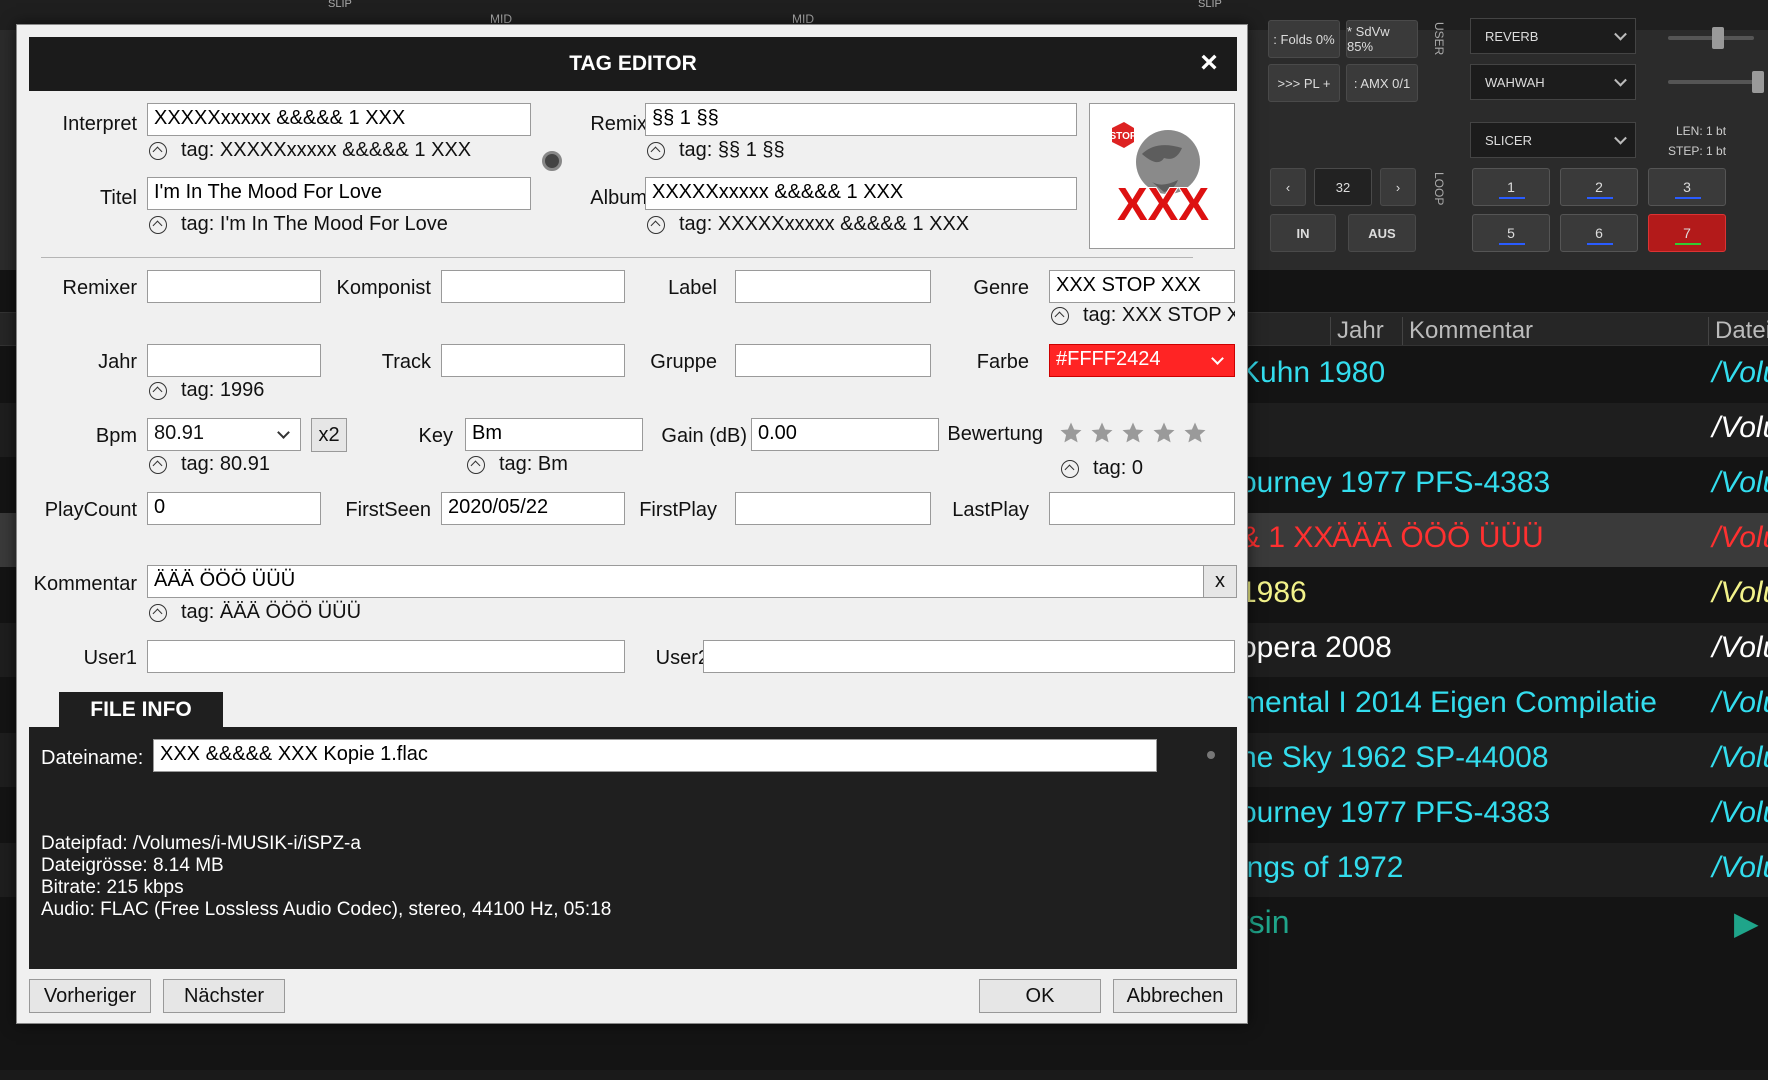  Describe the element at coordinates (1142, 360) in the screenshot. I see `farbe-select: #FFFF2424` at that location.